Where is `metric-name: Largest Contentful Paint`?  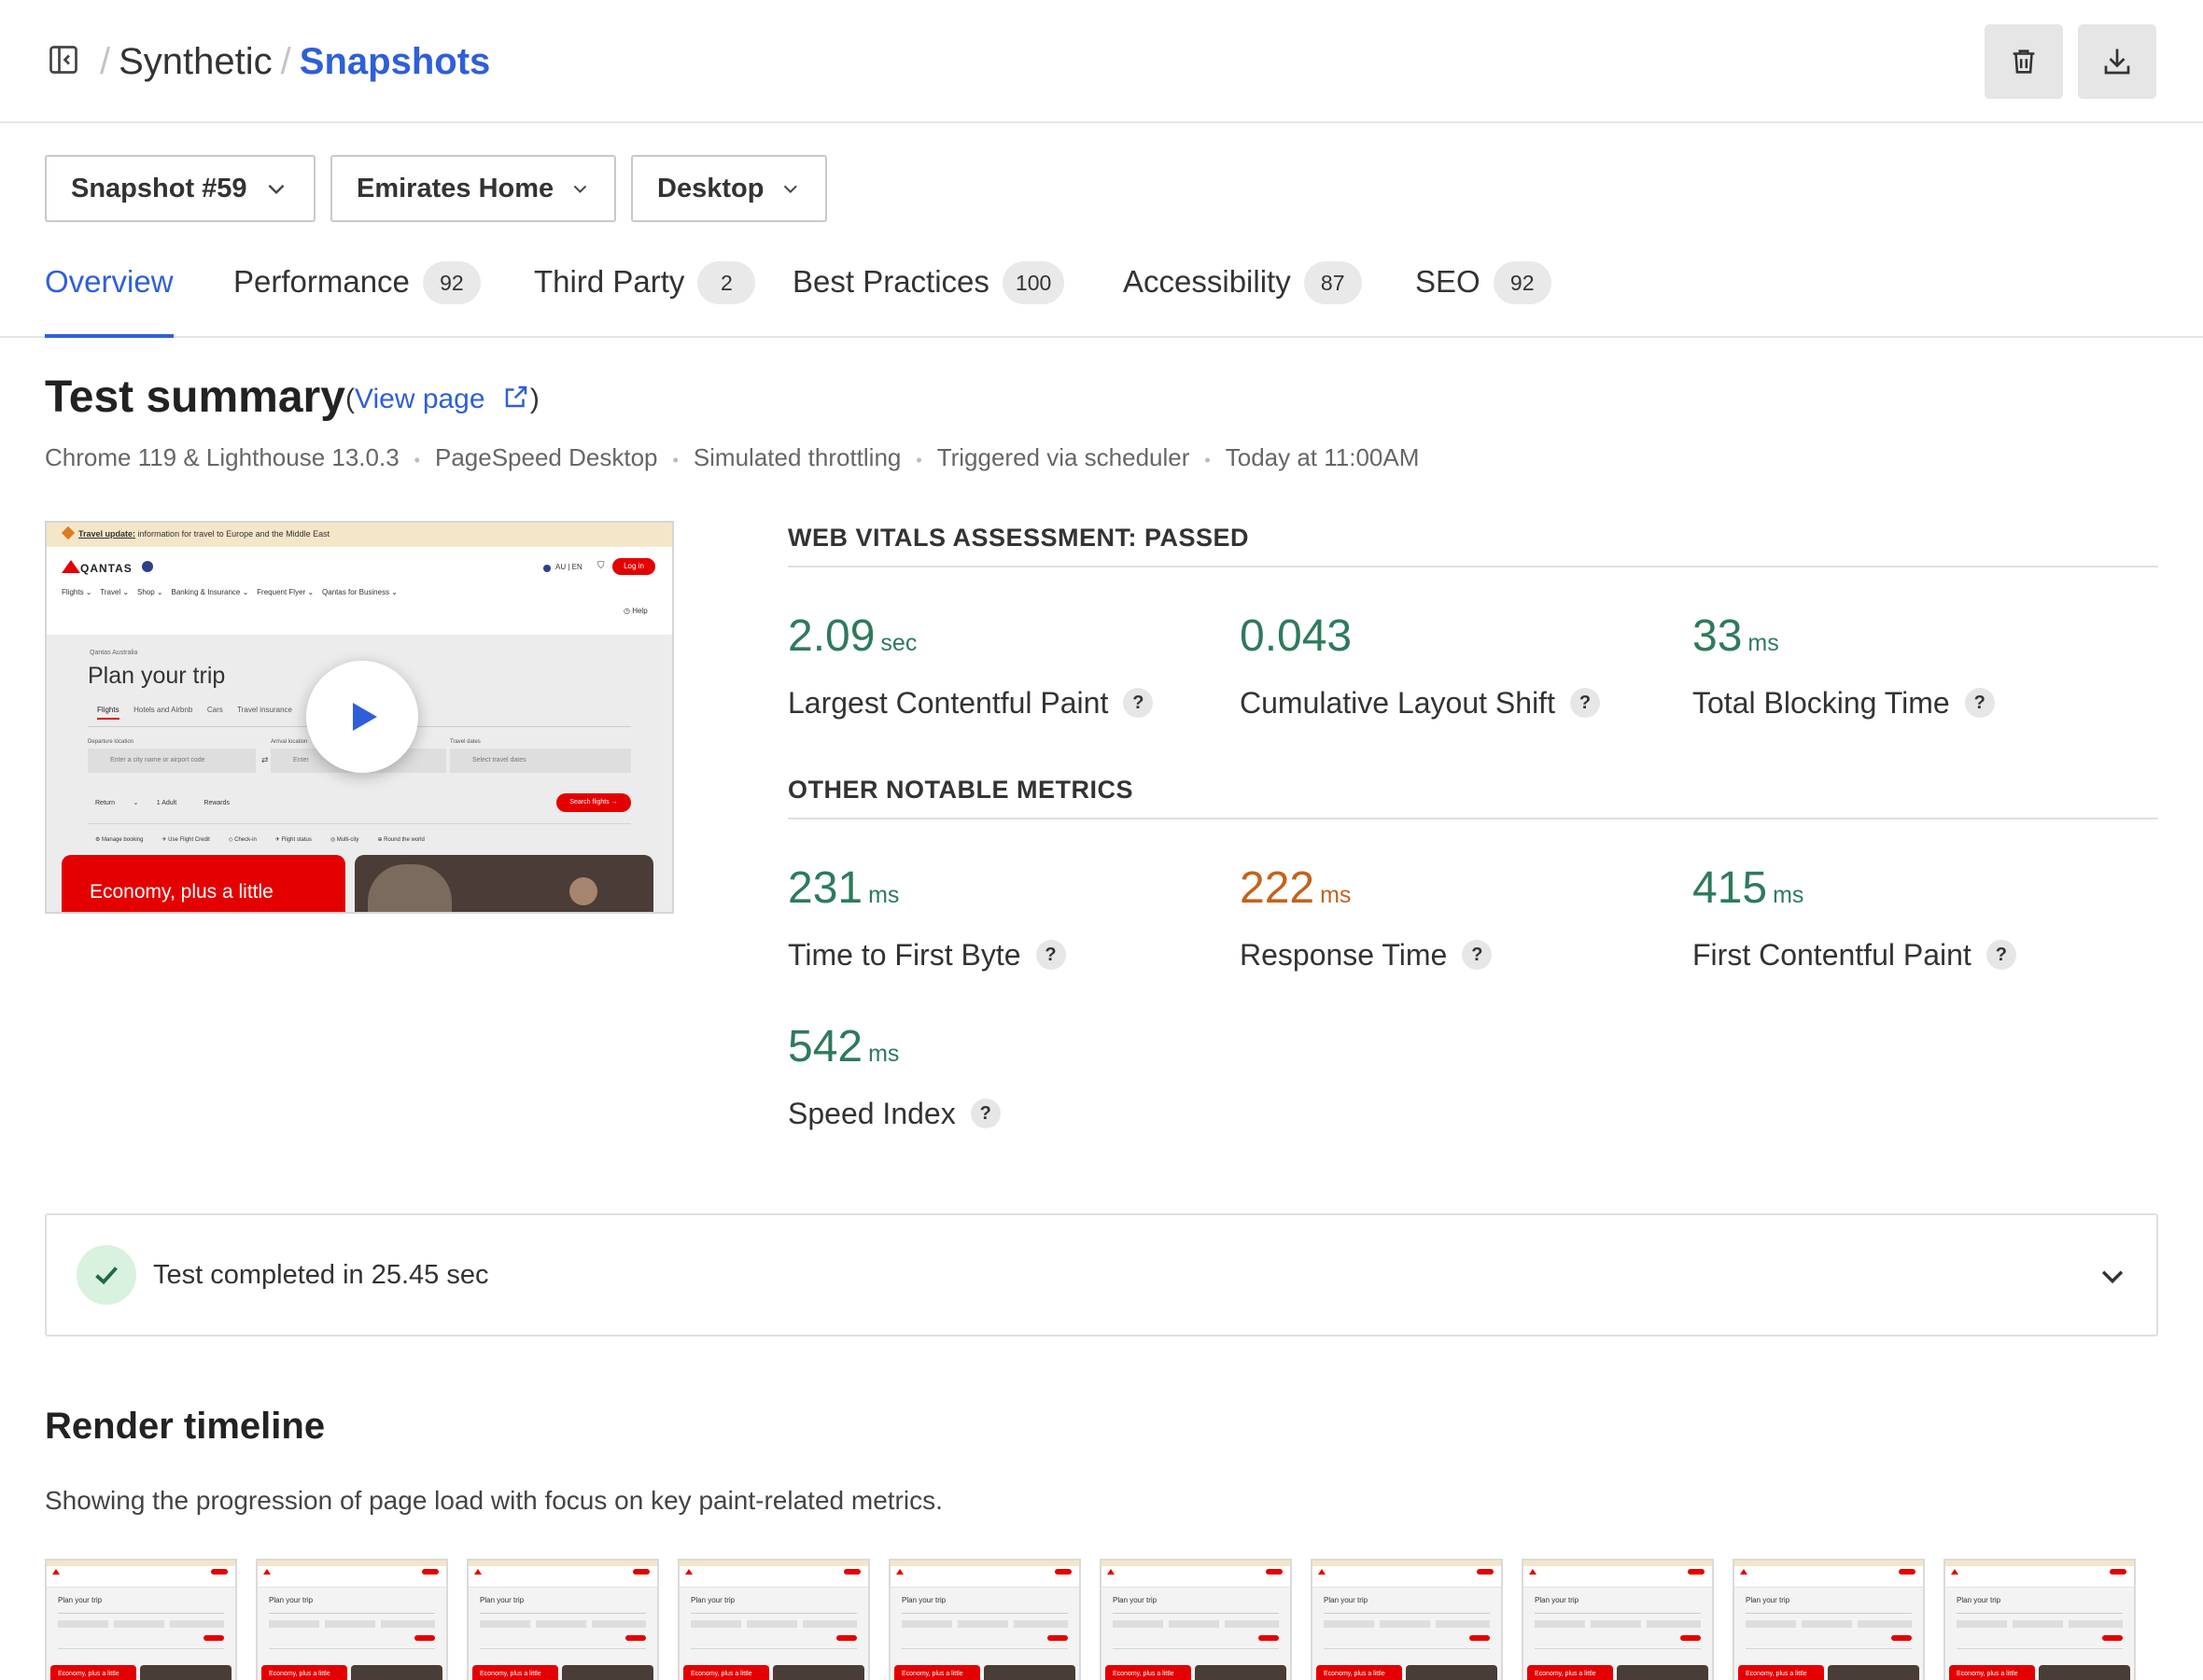
metric-name: Largest Contentful Paint is located at coordinates (948, 703).